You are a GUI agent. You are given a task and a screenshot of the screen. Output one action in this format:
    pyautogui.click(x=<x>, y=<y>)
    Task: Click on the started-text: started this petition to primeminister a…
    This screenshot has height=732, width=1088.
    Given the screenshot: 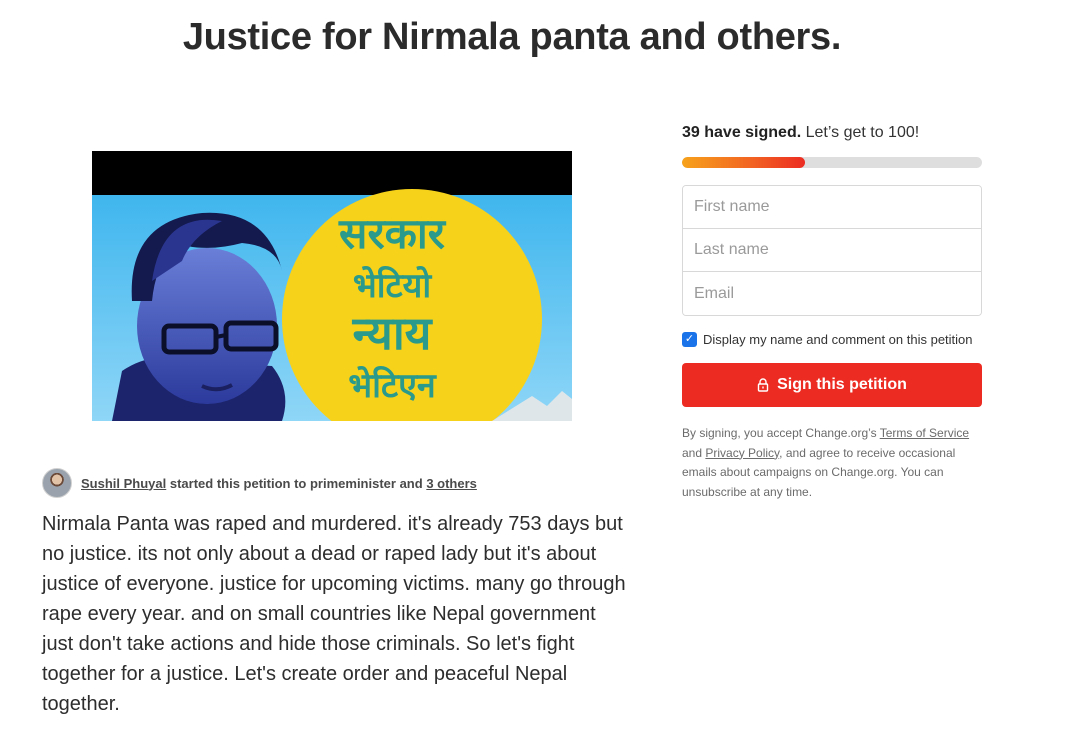 What is the action you would take?
    pyautogui.click(x=296, y=483)
    